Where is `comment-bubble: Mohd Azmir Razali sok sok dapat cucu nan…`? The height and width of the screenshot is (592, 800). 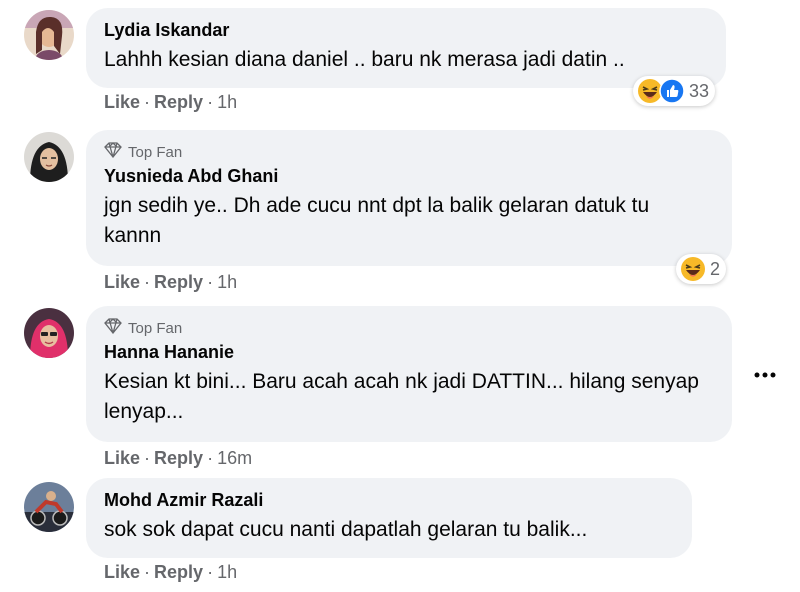
comment-bubble: Mohd Azmir Razali sok sok dapat cucu nan… is located at coordinates (389, 518).